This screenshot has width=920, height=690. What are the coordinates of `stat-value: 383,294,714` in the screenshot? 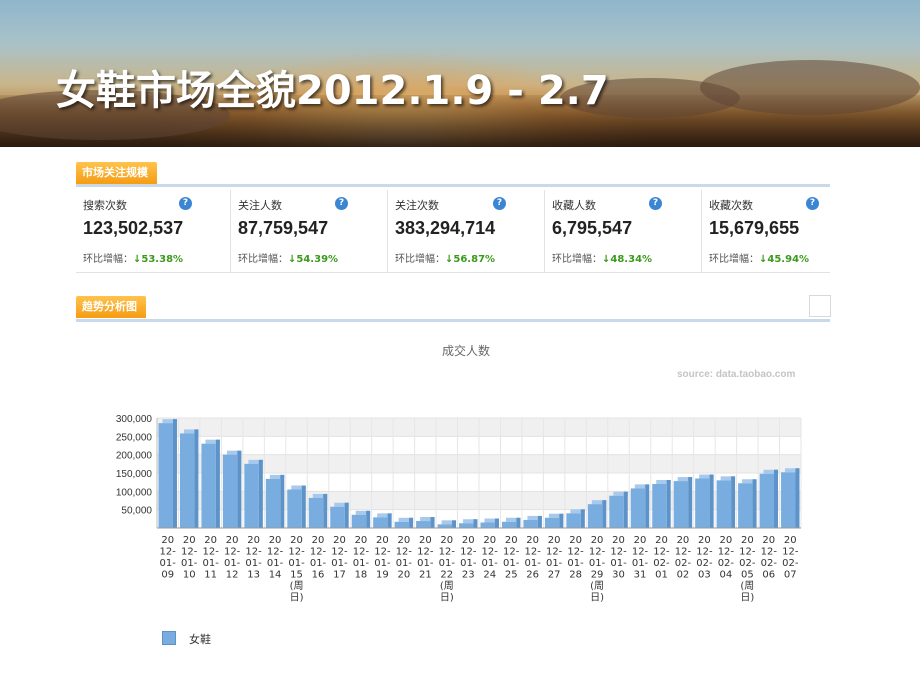 It's located at (445, 228).